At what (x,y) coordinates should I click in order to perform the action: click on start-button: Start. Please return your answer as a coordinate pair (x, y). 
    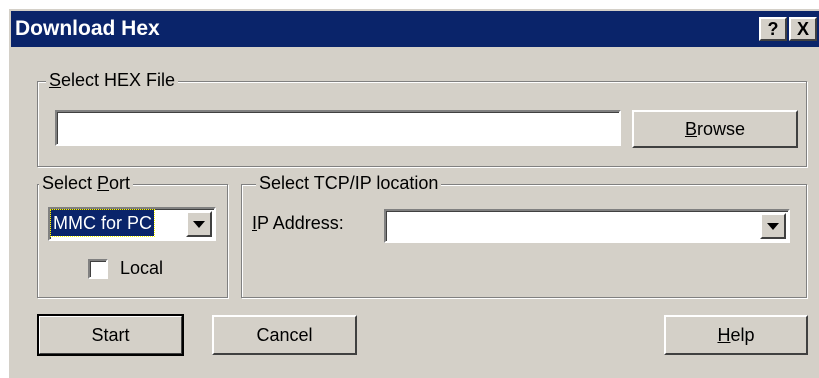
    Looking at the image, I should click on (110, 335).